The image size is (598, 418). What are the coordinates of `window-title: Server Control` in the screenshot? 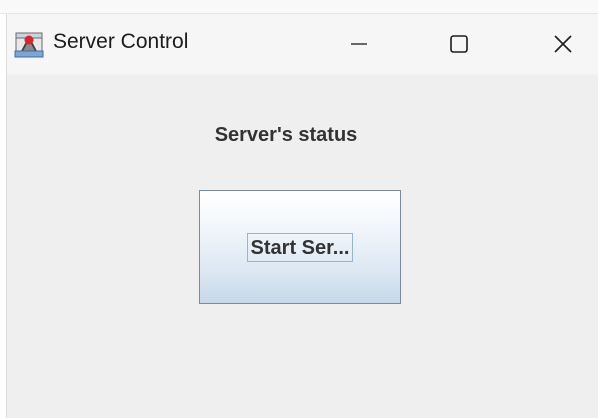 It's located at (121, 41).